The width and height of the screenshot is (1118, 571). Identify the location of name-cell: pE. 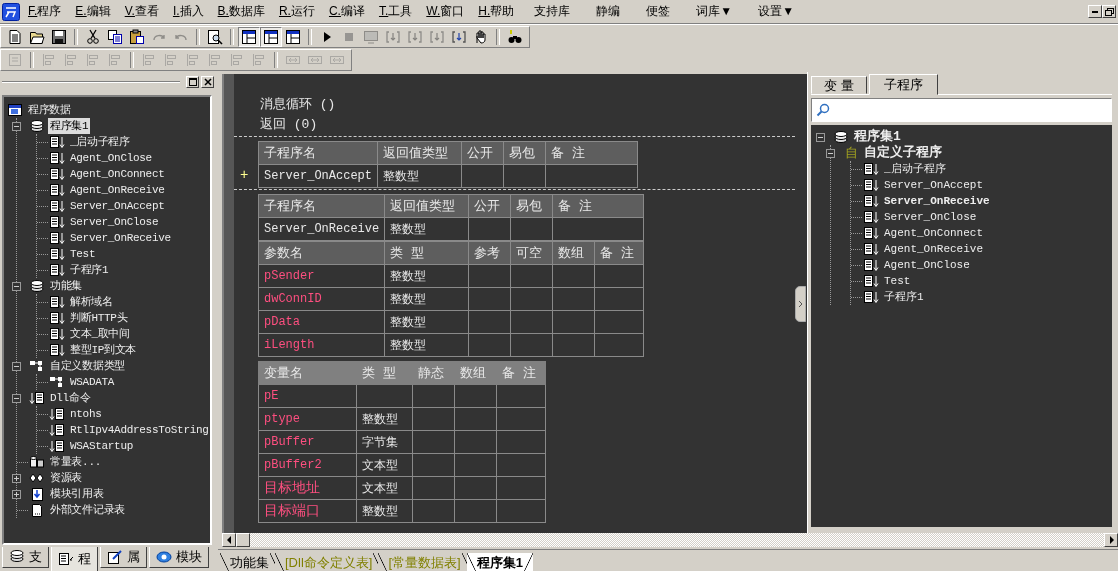
(307, 396).